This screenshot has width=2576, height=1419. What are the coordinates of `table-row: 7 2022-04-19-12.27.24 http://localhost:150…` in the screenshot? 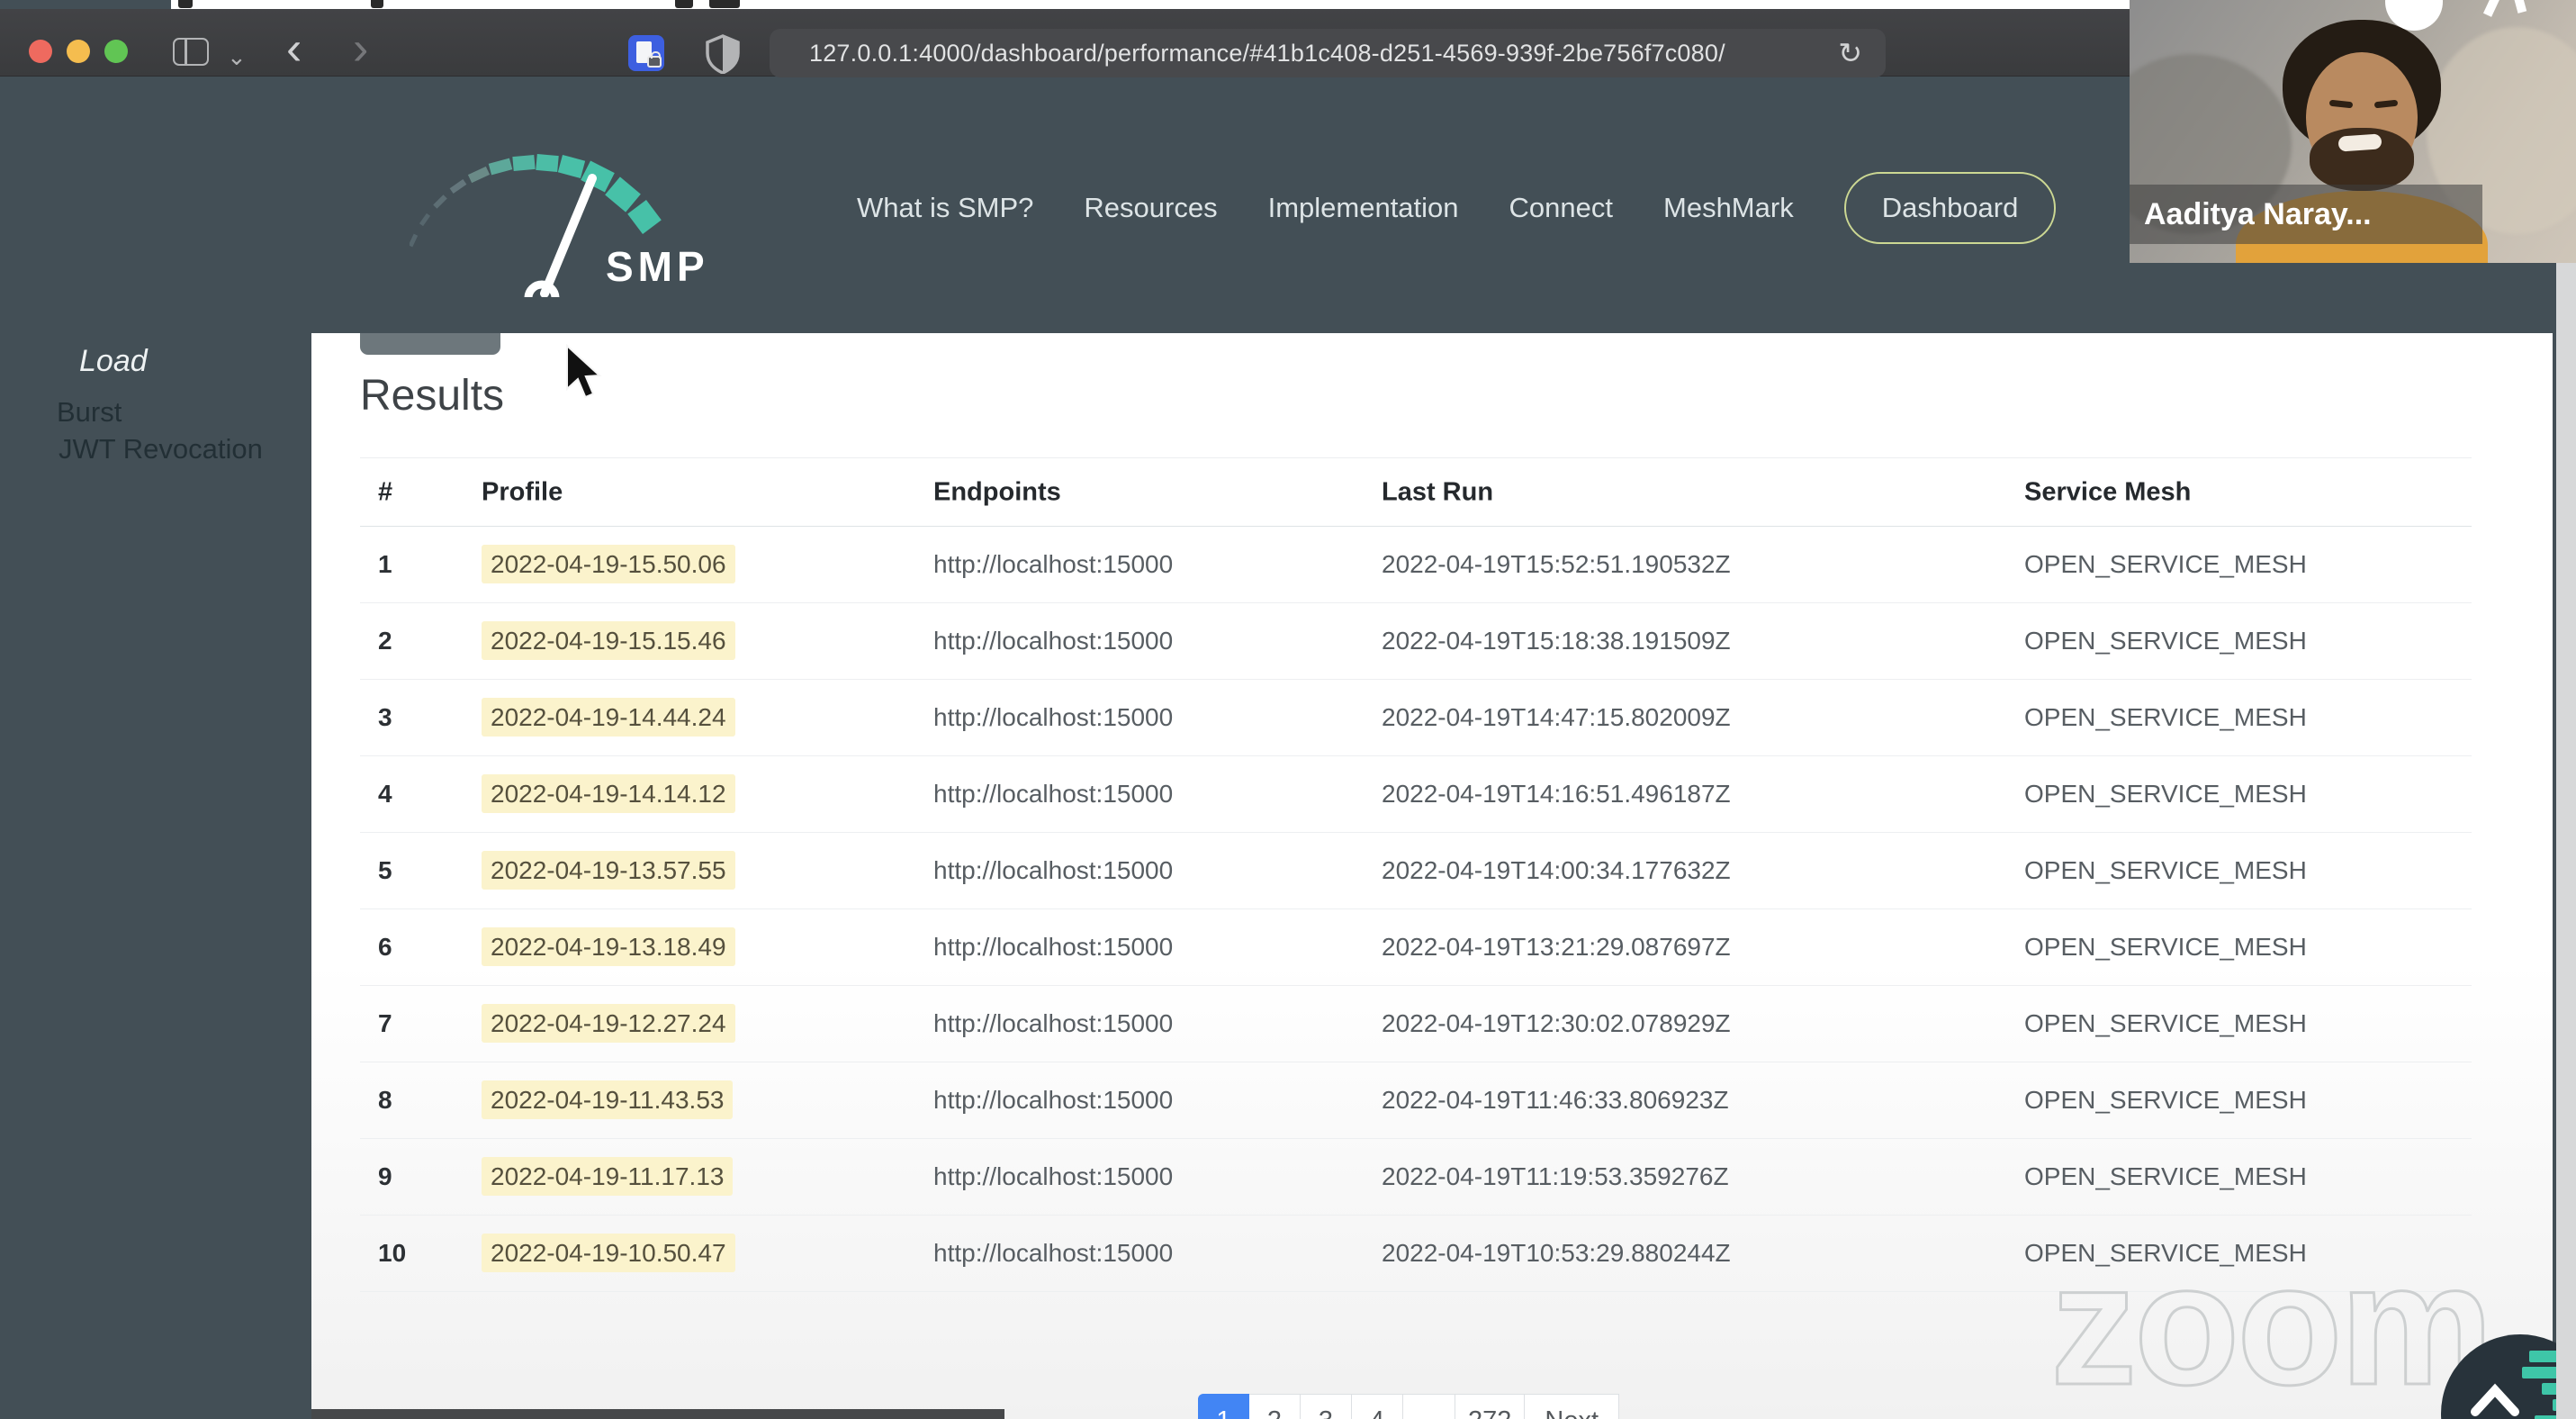 It's located at (1416, 1024).